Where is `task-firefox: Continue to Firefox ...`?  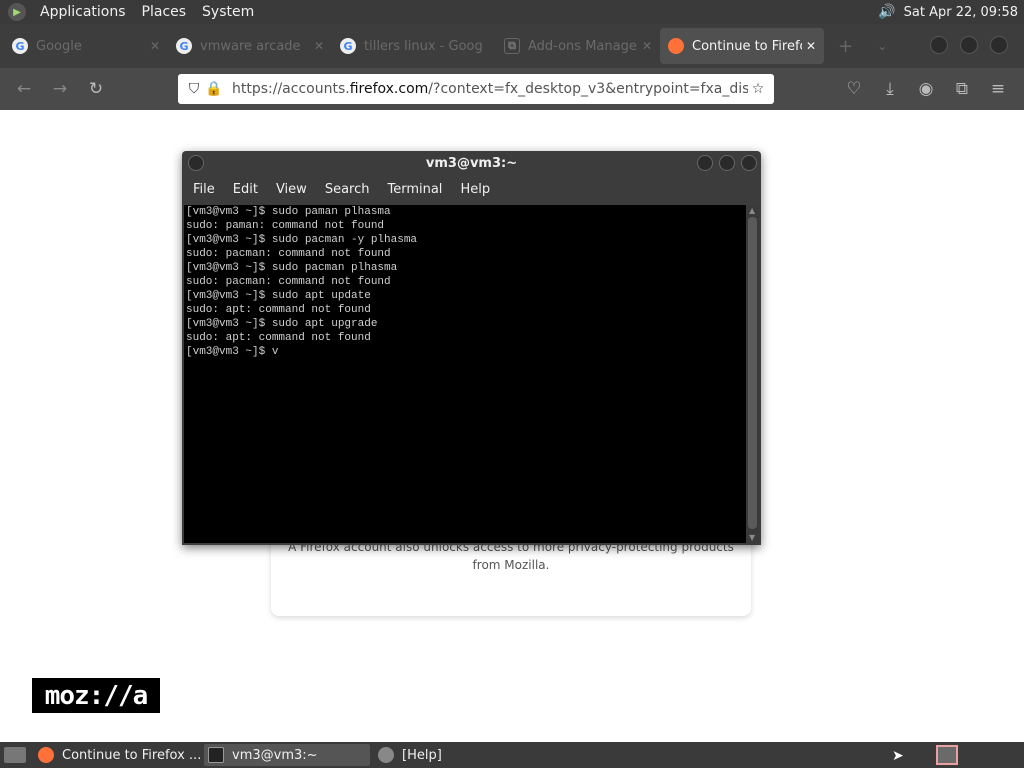 task-firefox: Continue to Firefox ... is located at coordinates (117, 755).